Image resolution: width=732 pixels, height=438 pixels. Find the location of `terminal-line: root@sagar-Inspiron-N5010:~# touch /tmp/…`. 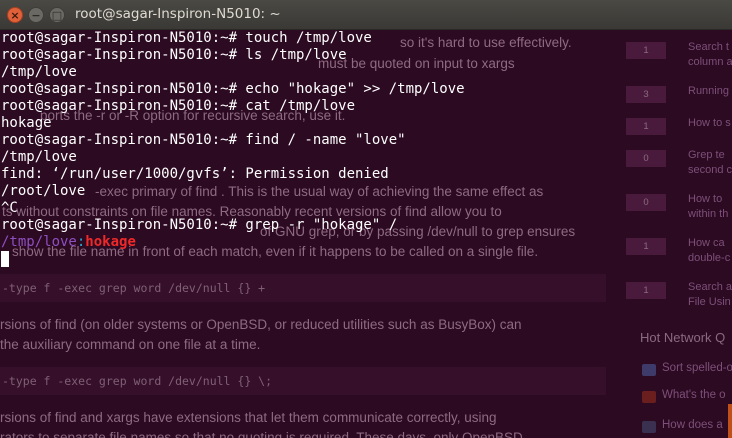

terminal-line: root@sagar-Inspiron-N5010:~# touch /tmp/… is located at coordinates (186, 38).